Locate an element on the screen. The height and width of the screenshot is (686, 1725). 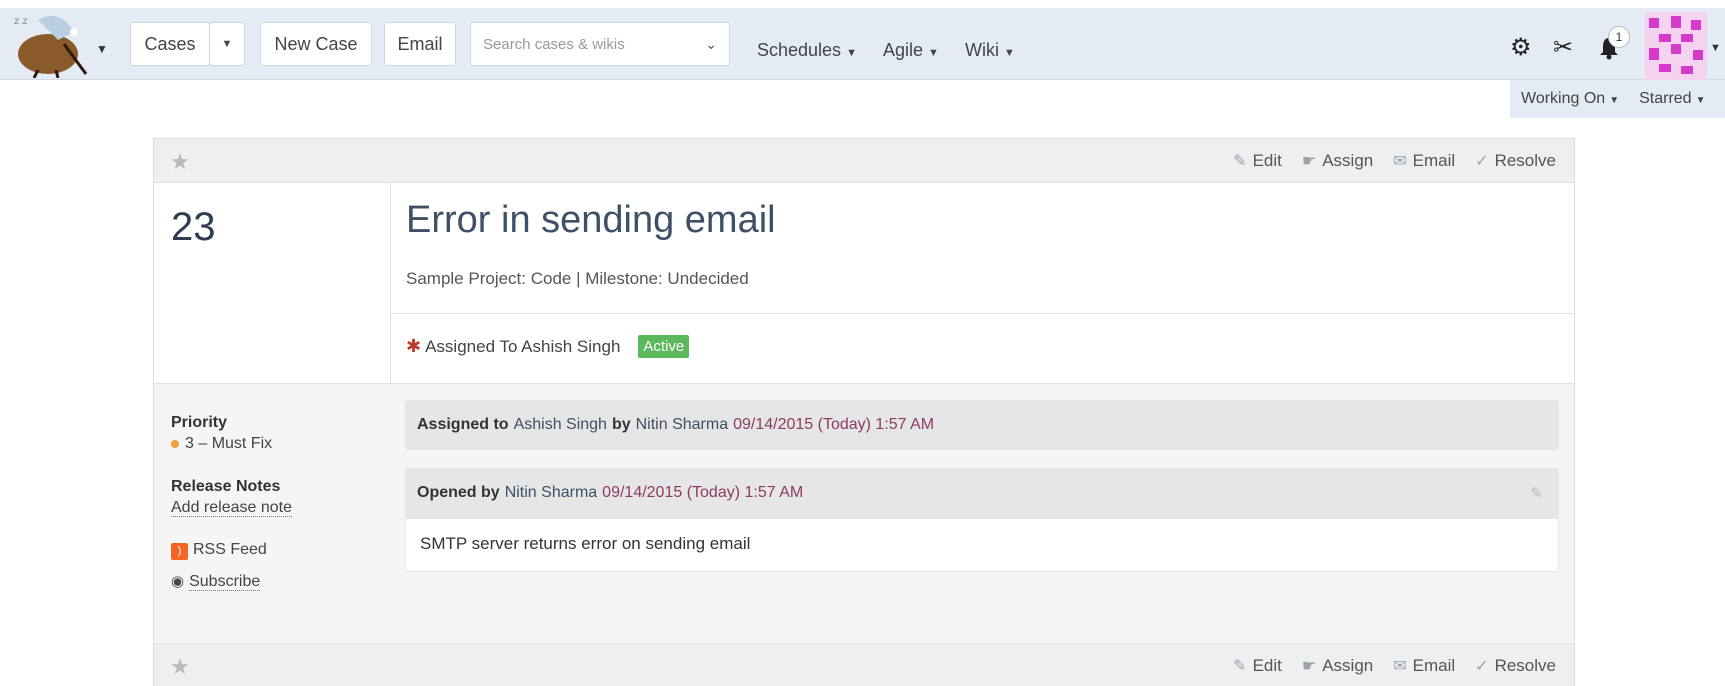
priority-value: 3 – Must Fix is located at coordinates (271, 444).